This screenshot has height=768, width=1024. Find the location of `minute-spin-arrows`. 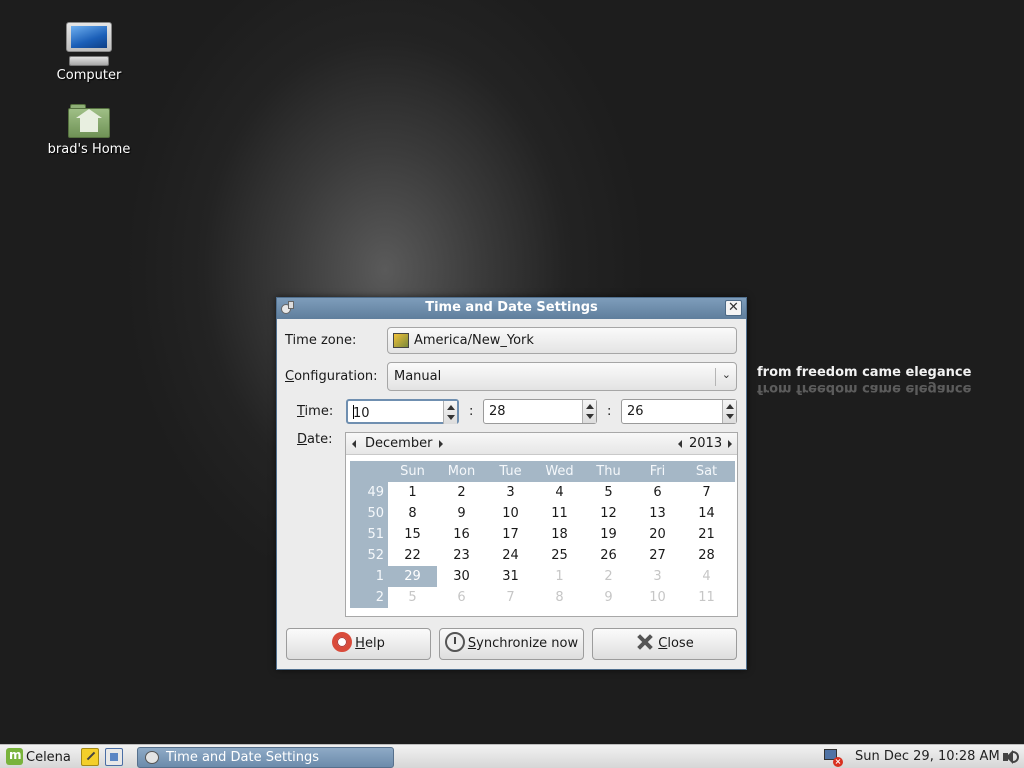

minute-spin-arrows is located at coordinates (589, 411).